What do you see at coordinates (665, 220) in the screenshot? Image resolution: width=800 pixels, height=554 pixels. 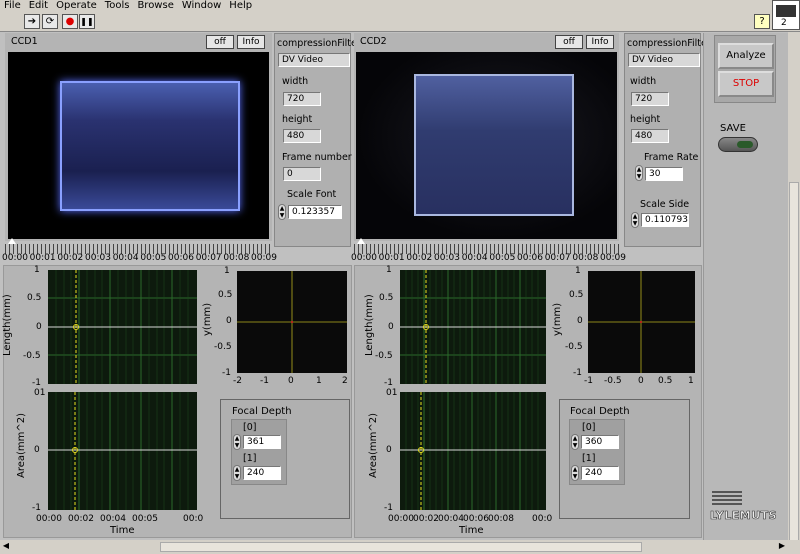 I see `ccd2-scale-field: 0.110793` at bounding box center [665, 220].